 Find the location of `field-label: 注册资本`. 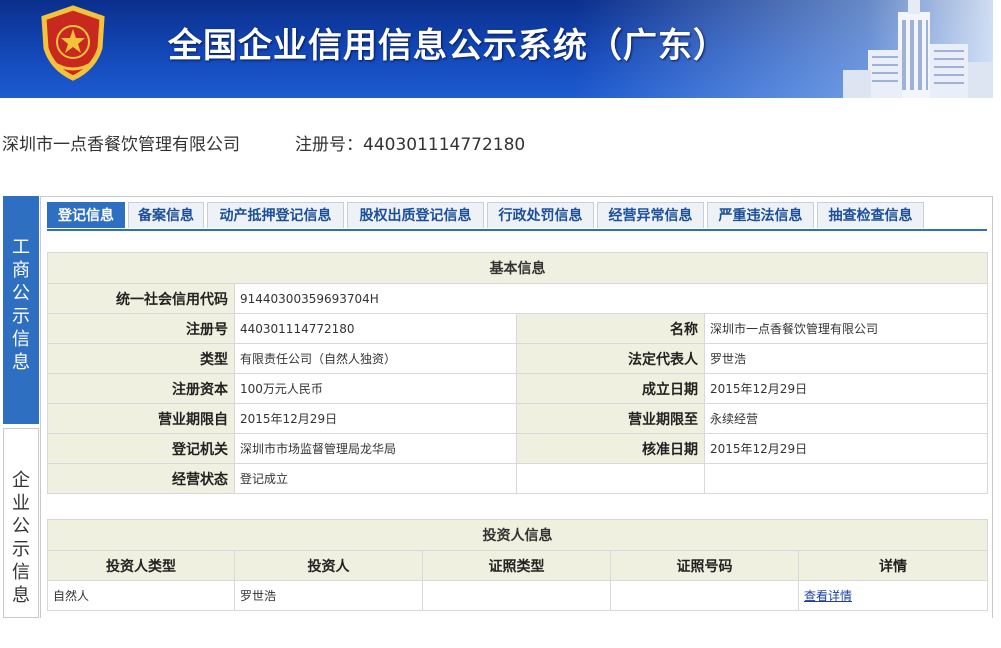

field-label: 注册资本 is located at coordinates (141, 388).